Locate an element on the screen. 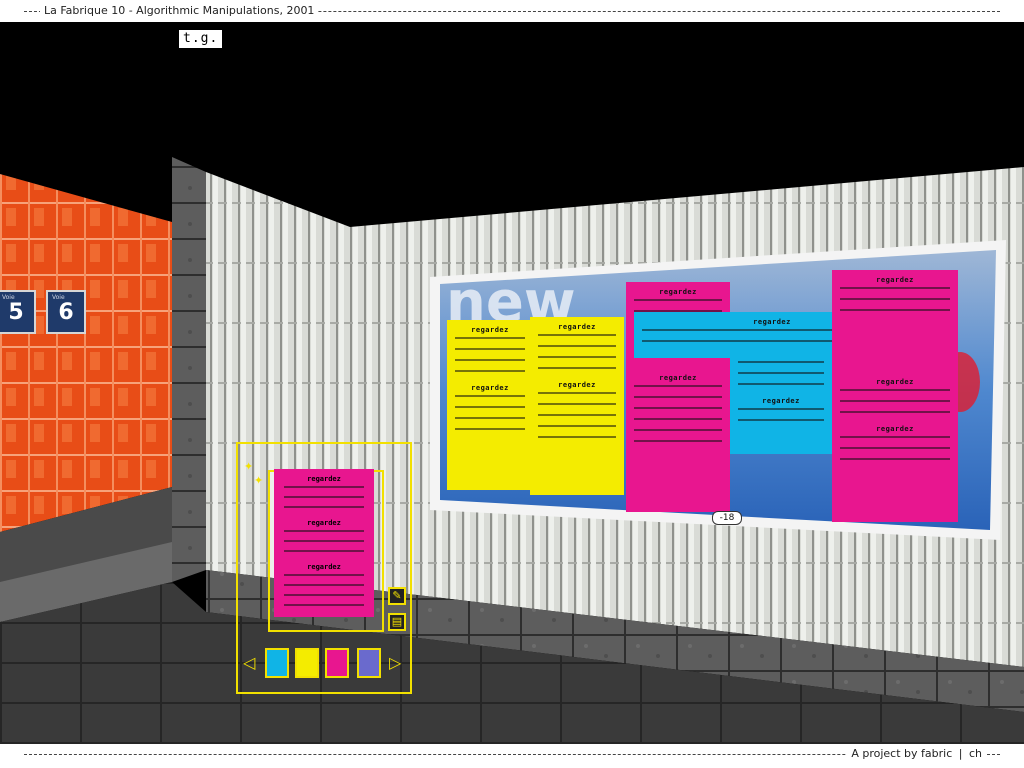  platform-sign-6: Voie 6 is located at coordinates (66, 312).